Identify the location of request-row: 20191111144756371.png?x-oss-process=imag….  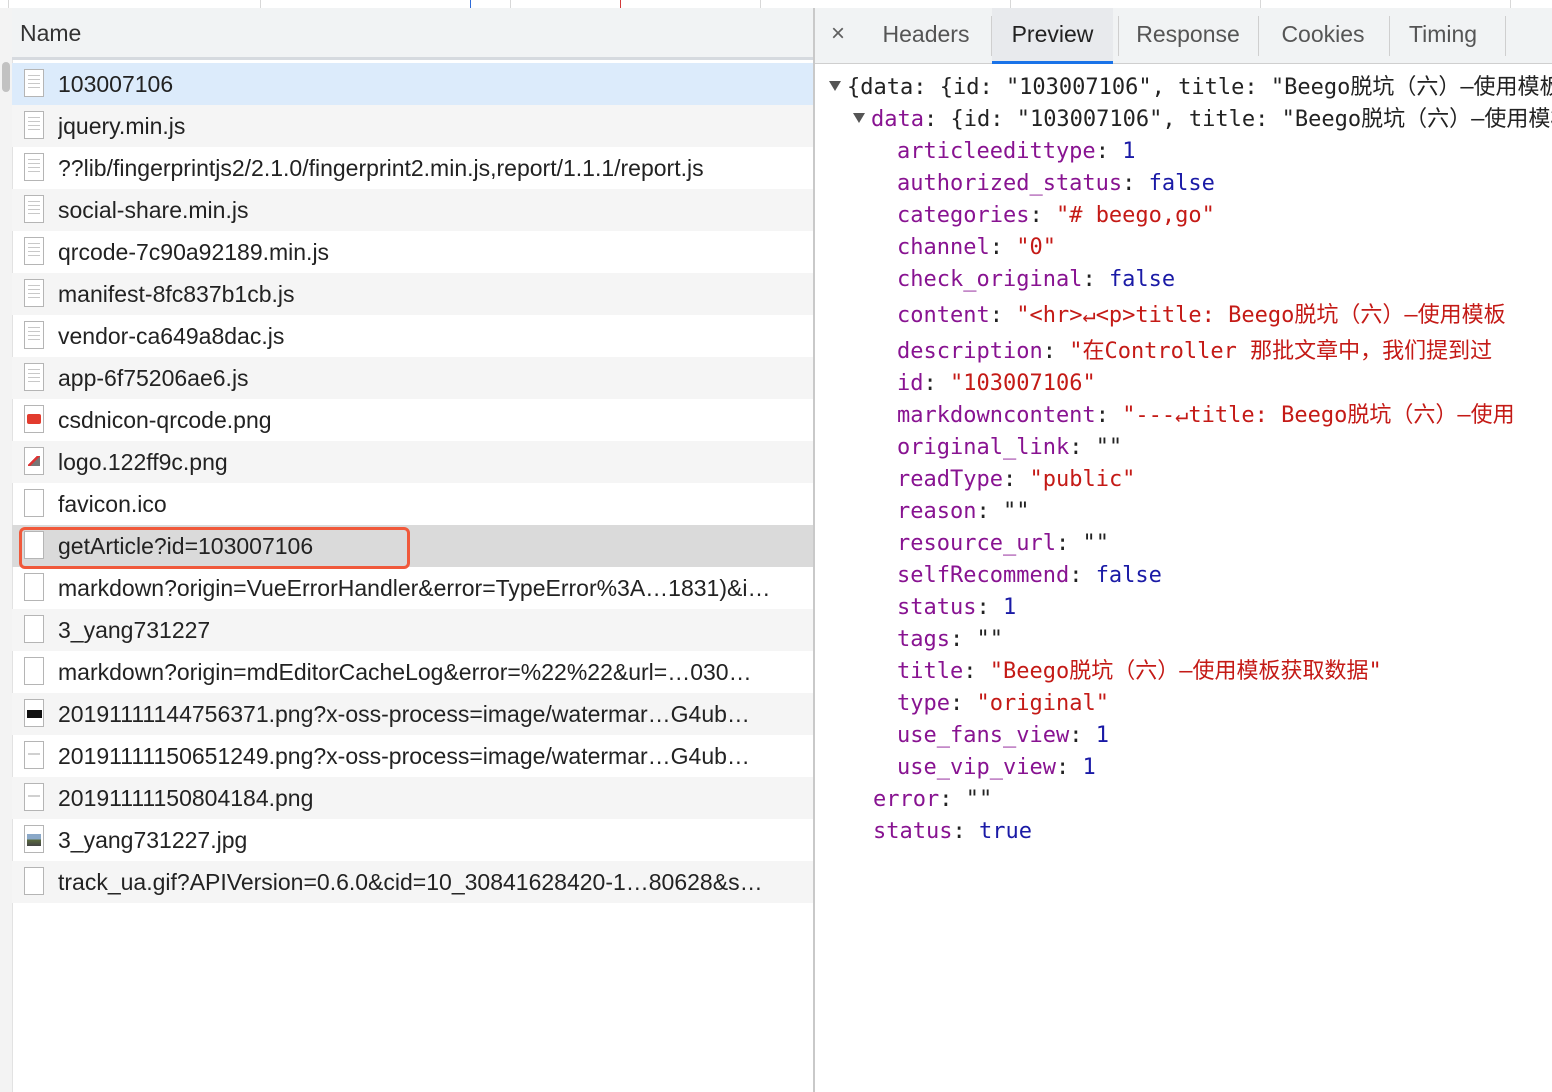
(412, 714).